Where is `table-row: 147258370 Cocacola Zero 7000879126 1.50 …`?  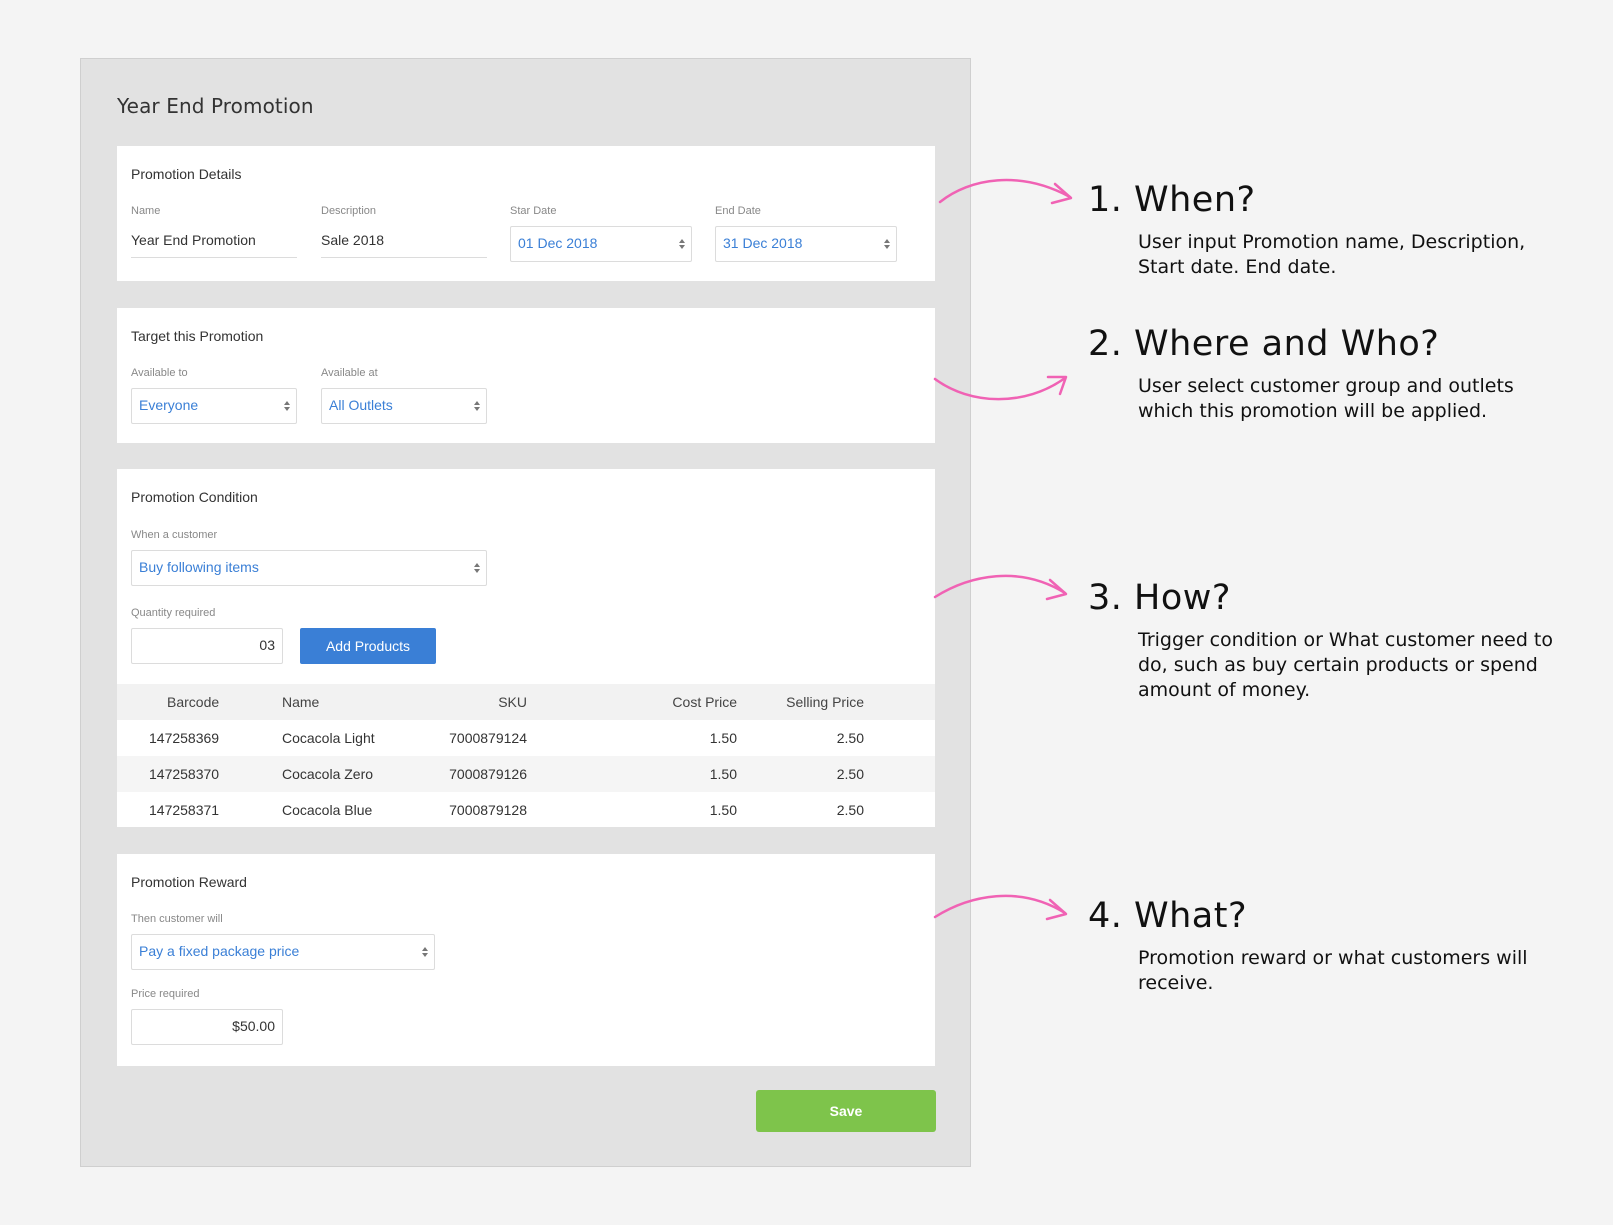
table-row: 147258370 Cocacola Zero 7000879126 1.50 … is located at coordinates (526, 774).